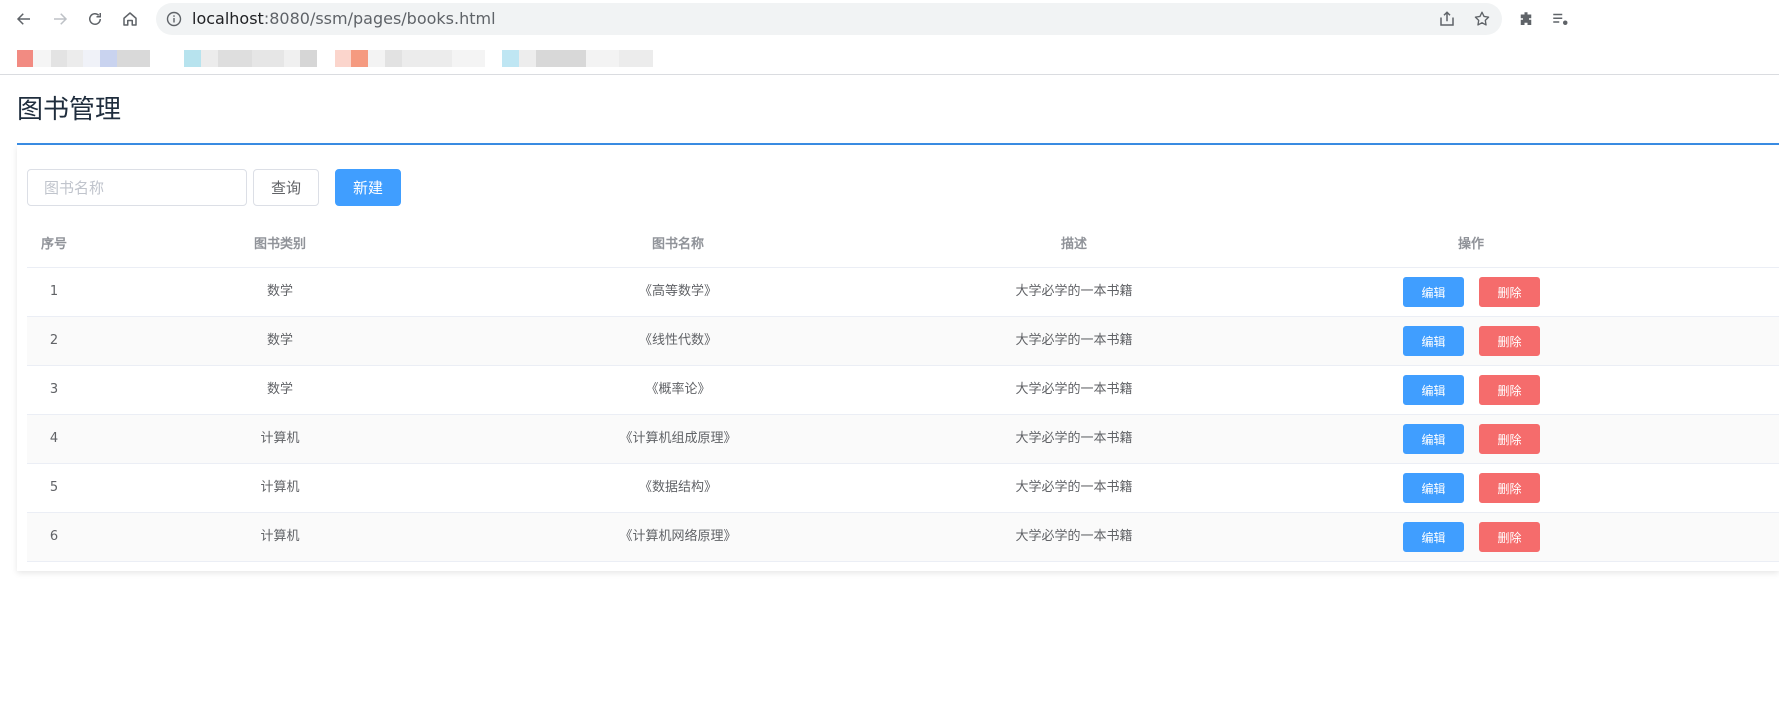 The height and width of the screenshot is (710, 1779). I want to click on browser-toolbar: localhost:8080/ssm/pages/books.html, so click(889, 19).